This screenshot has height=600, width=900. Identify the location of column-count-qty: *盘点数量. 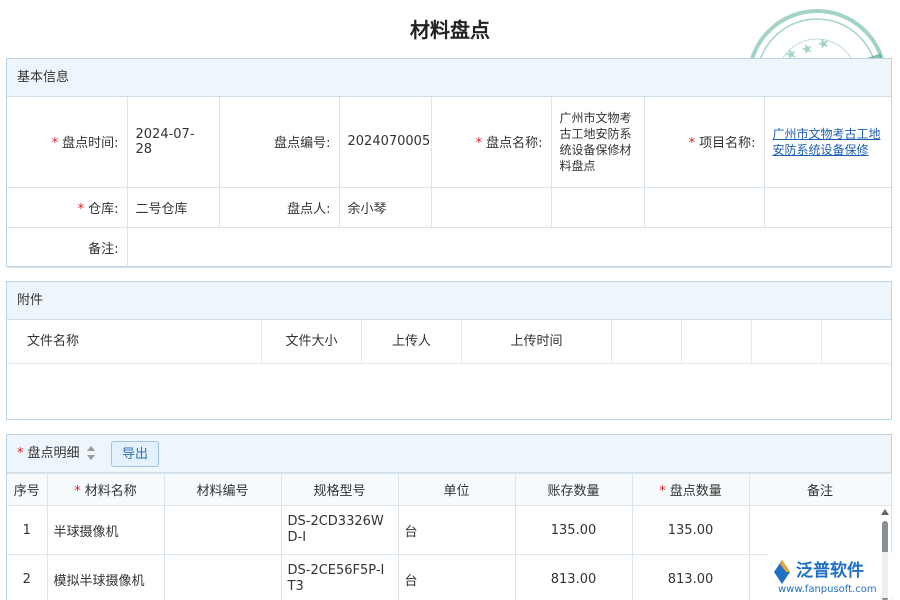
(690, 490).